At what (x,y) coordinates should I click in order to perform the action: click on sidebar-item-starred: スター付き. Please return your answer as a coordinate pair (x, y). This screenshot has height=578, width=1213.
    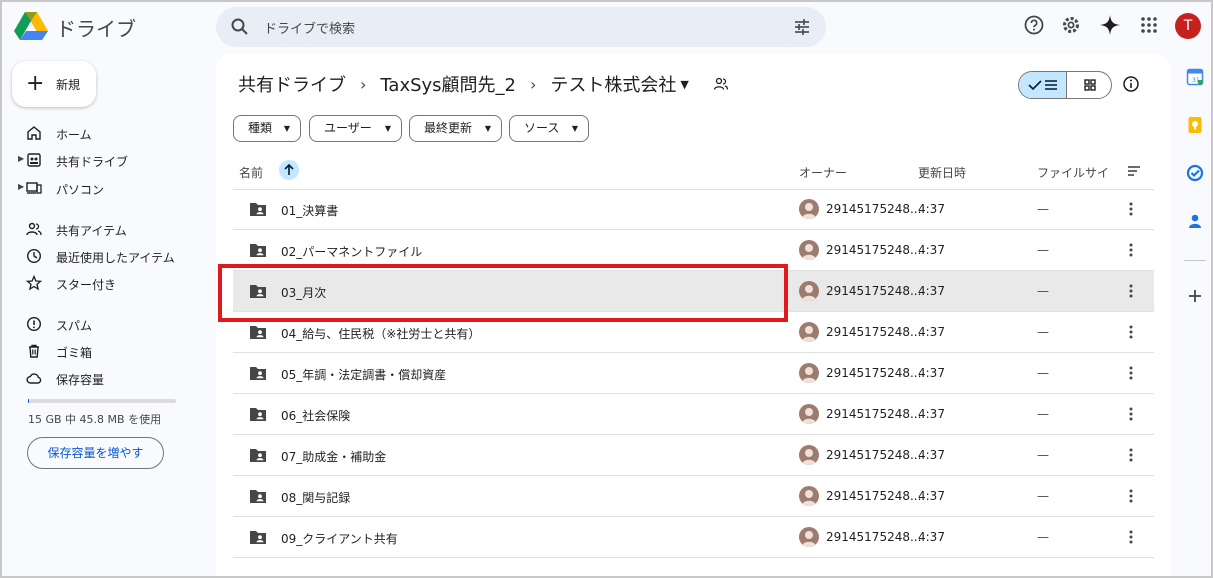
    Looking at the image, I should click on (102, 284).